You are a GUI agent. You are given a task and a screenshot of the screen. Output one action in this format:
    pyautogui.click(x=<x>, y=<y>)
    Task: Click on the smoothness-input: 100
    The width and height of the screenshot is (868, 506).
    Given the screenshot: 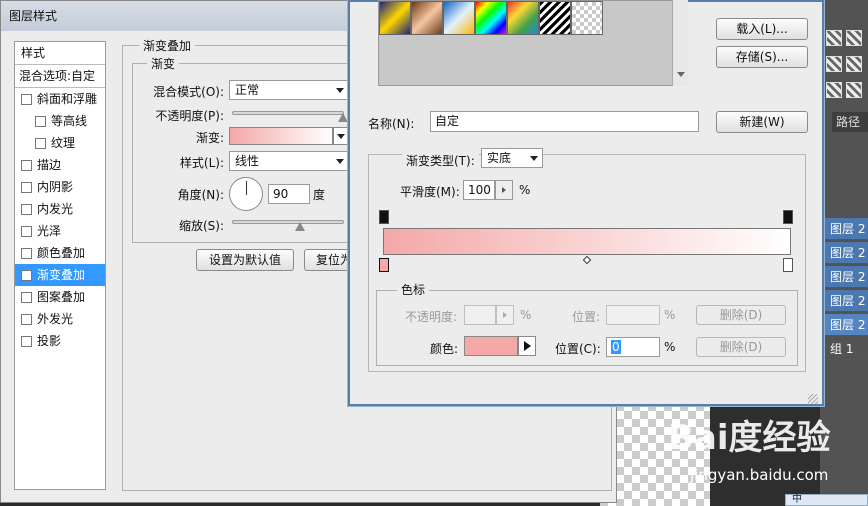 What is the action you would take?
    pyautogui.click(x=479, y=190)
    